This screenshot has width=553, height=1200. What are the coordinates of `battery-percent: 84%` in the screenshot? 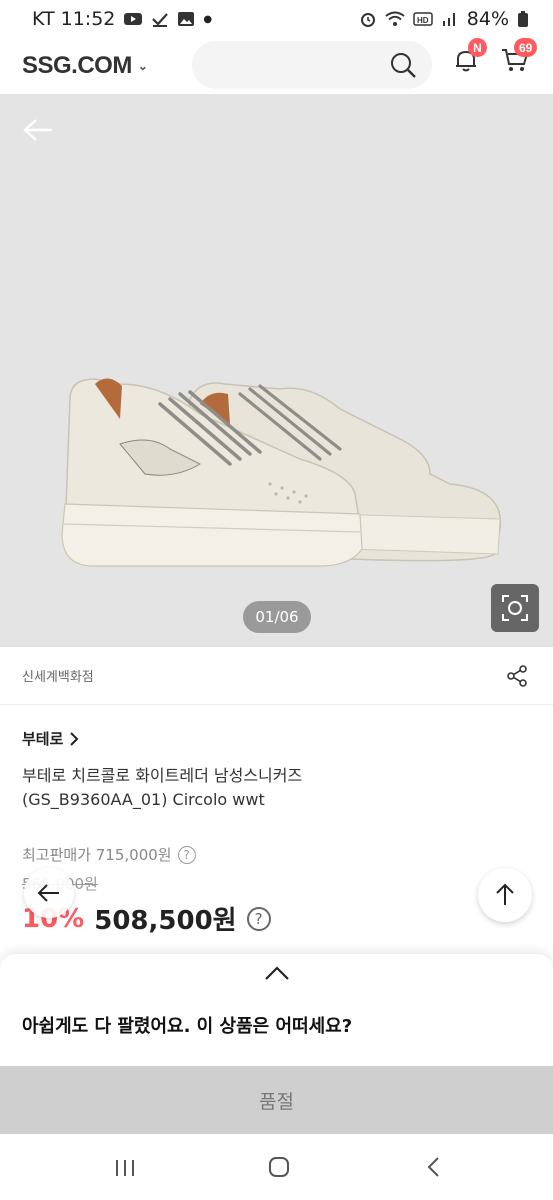 It's located at (487, 19).